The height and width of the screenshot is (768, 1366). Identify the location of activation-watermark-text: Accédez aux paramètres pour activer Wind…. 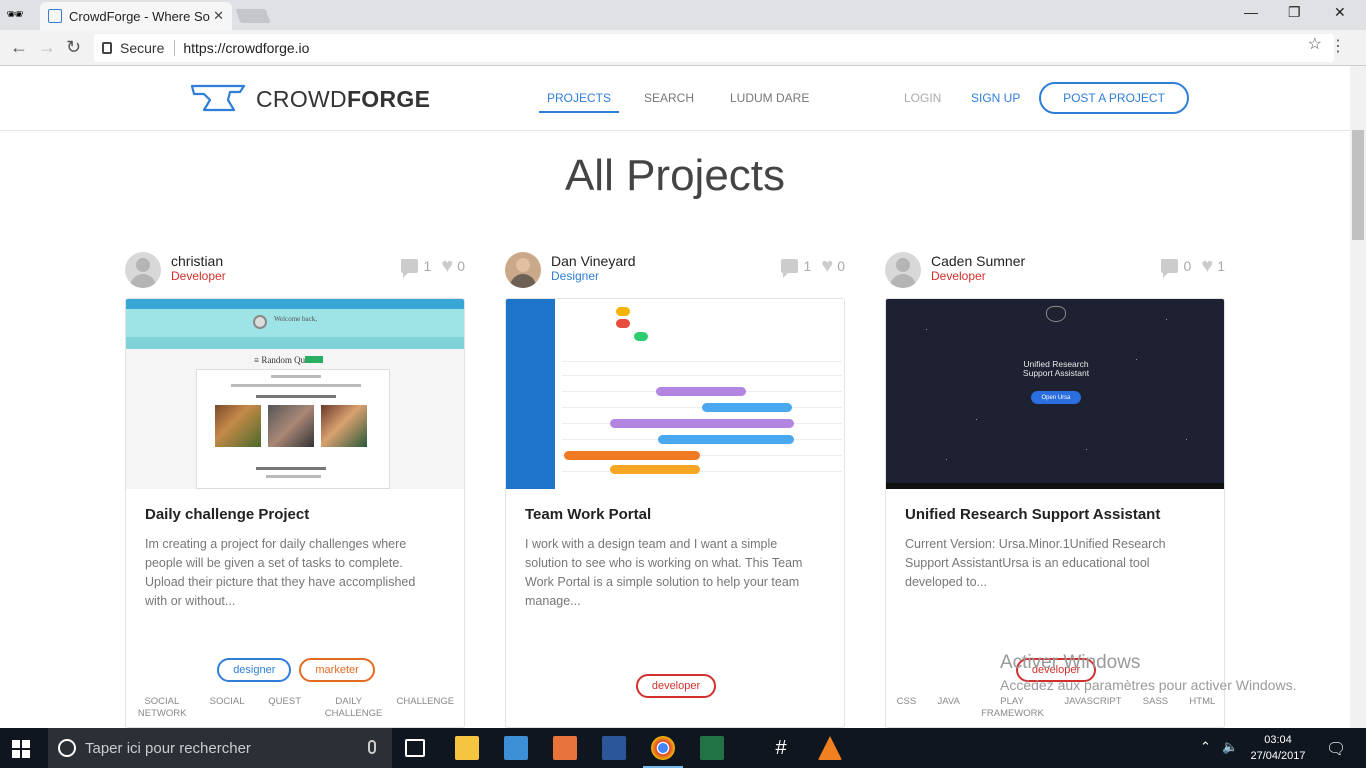
(1148, 685).